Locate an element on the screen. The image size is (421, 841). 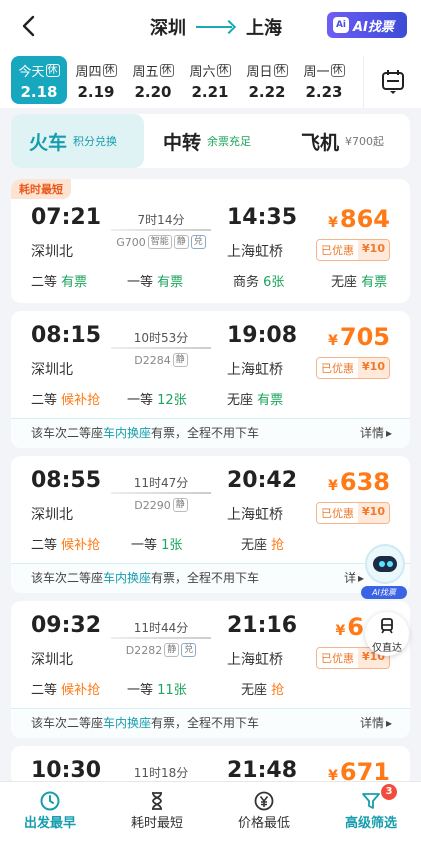
date-item: 周六休 2.21 is located at coordinates (210, 80).